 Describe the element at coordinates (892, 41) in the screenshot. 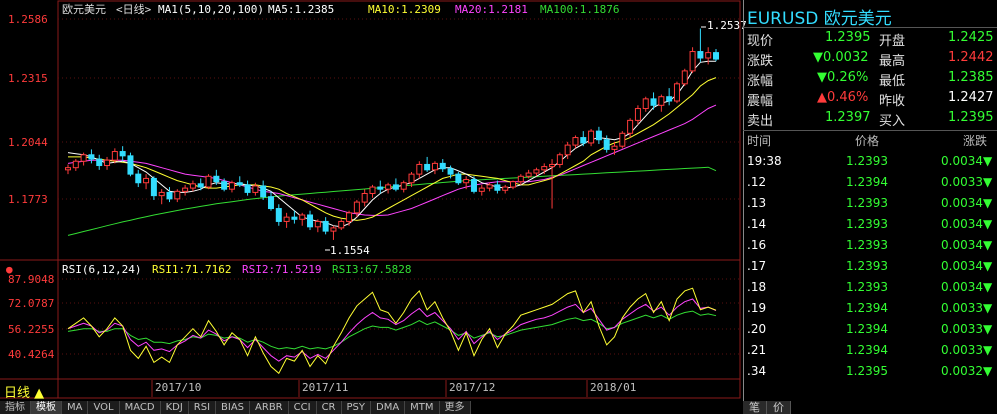

I see `quote-key: 开盘` at that location.